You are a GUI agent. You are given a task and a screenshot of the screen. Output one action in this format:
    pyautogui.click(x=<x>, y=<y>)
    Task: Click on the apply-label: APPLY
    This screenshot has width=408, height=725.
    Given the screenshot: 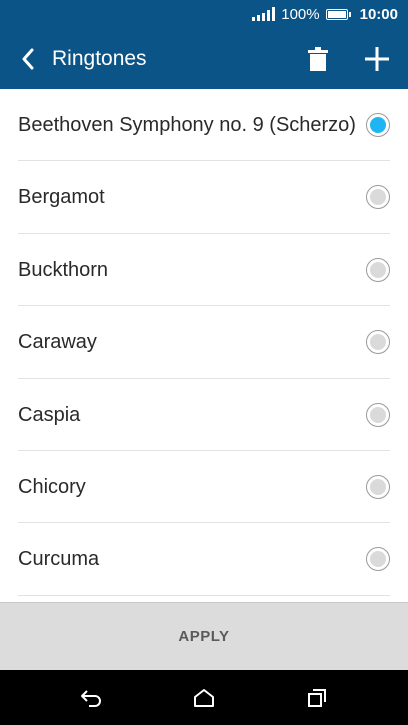 What is the action you would take?
    pyautogui.click(x=204, y=636)
    